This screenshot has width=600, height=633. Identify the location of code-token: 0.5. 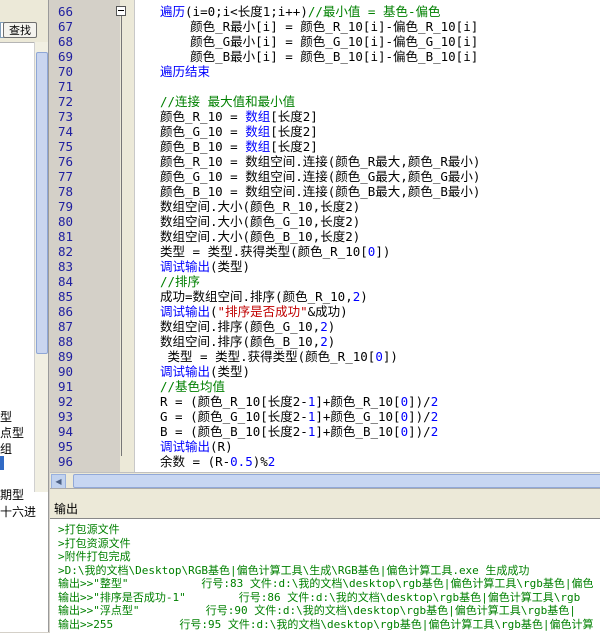
(241, 461).